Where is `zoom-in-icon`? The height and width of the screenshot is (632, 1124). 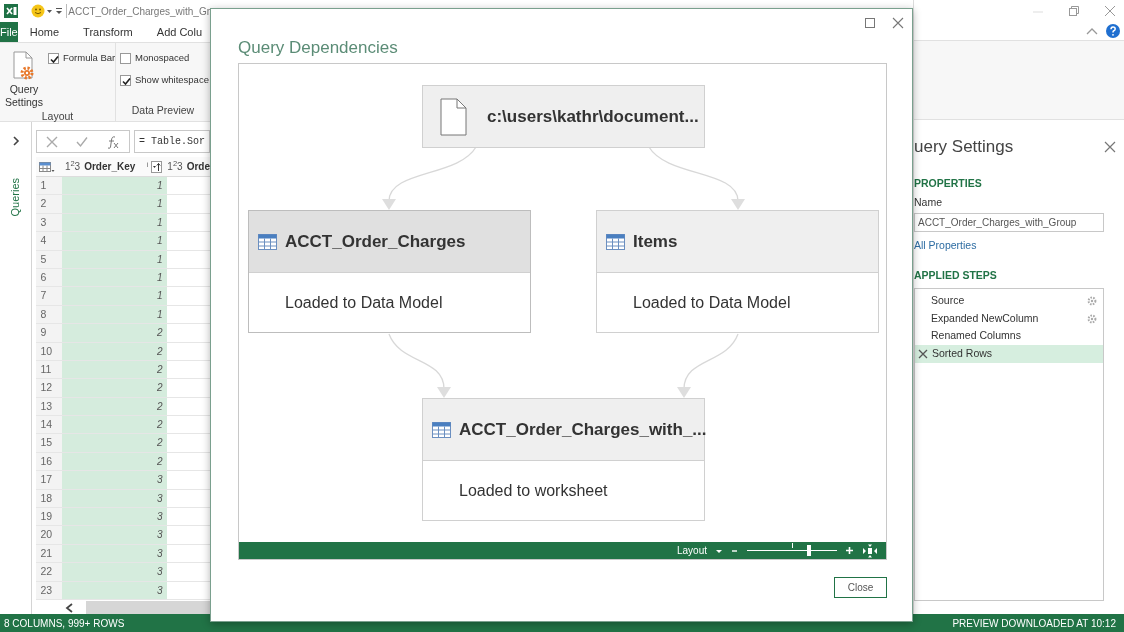 zoom-in-icon is located at coordinates (849, 550).